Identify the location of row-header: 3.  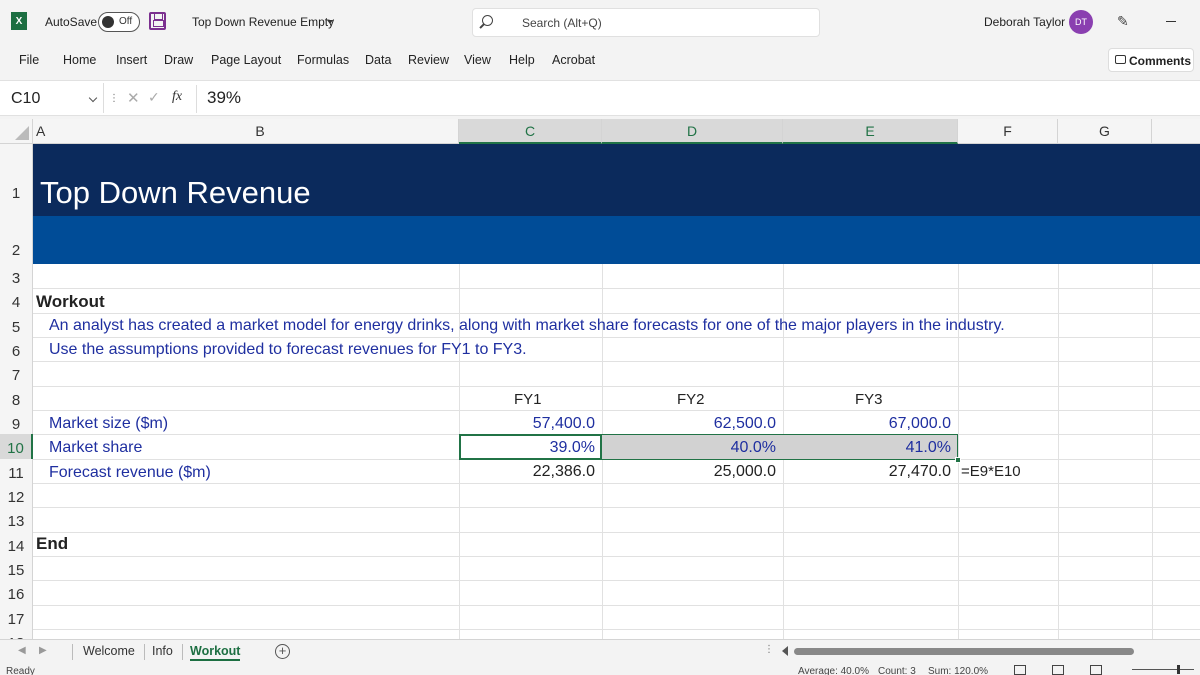
(16, 276).